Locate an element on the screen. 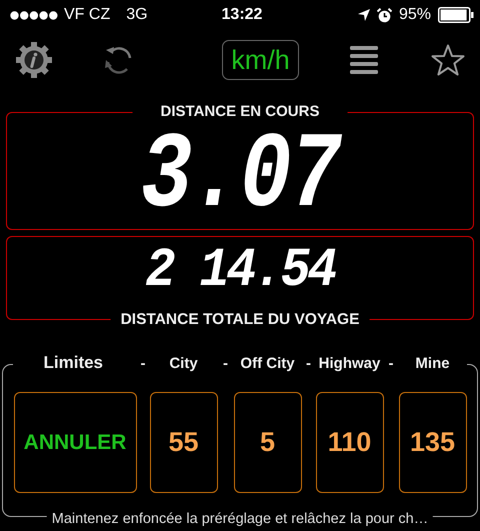 The image size is (480, 531). unit-button: km/h is located at coordinates (260, 60).